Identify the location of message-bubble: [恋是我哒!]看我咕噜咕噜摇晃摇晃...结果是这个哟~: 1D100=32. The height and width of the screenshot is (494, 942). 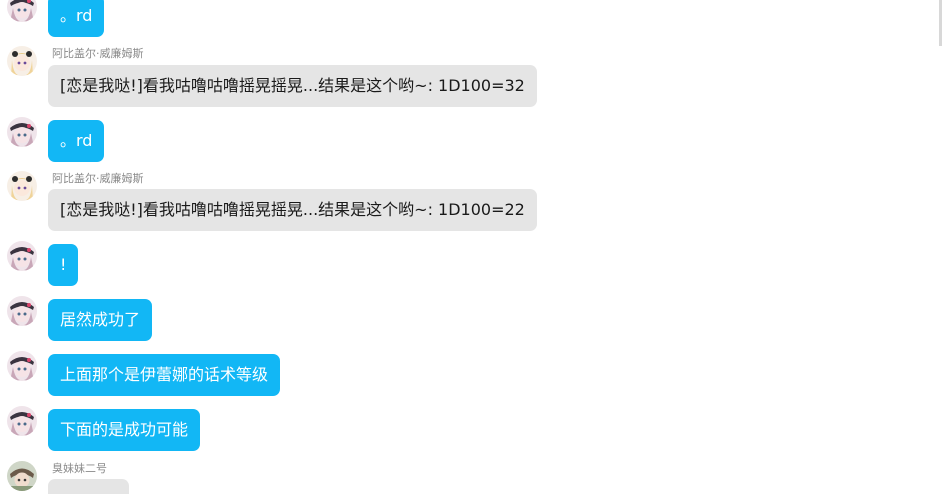
(292, 86).